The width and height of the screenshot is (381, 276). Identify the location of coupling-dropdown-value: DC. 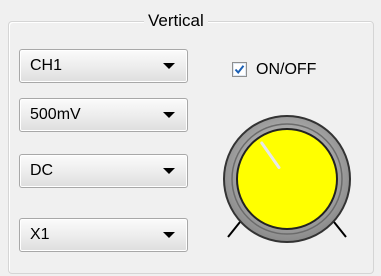
(42, 170).